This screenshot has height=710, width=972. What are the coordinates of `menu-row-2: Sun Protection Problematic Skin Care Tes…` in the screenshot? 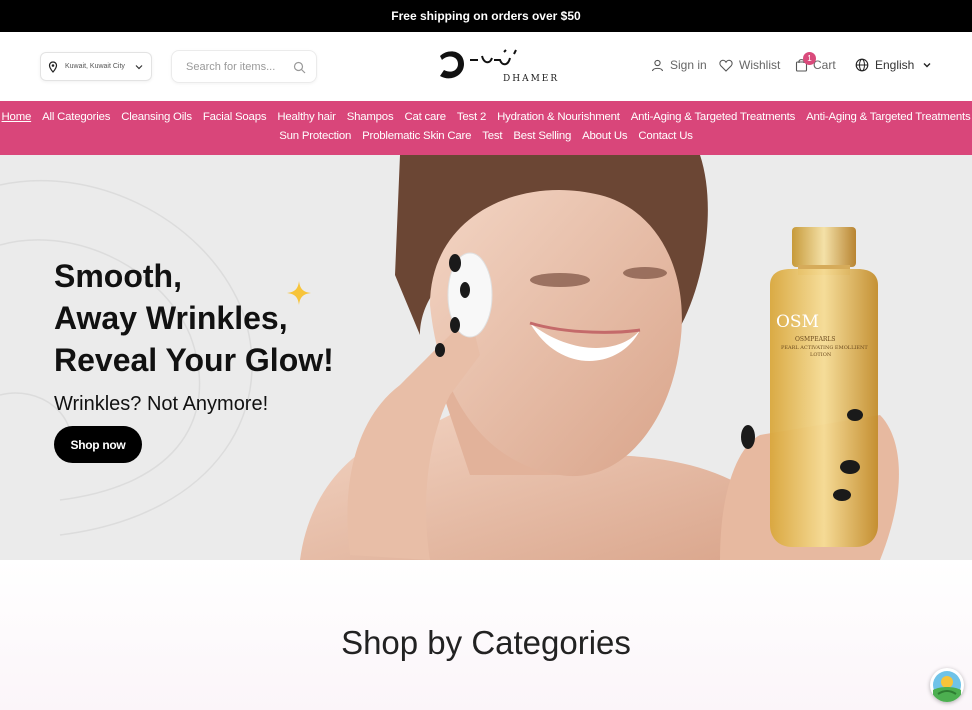 It's located at (486, 136).